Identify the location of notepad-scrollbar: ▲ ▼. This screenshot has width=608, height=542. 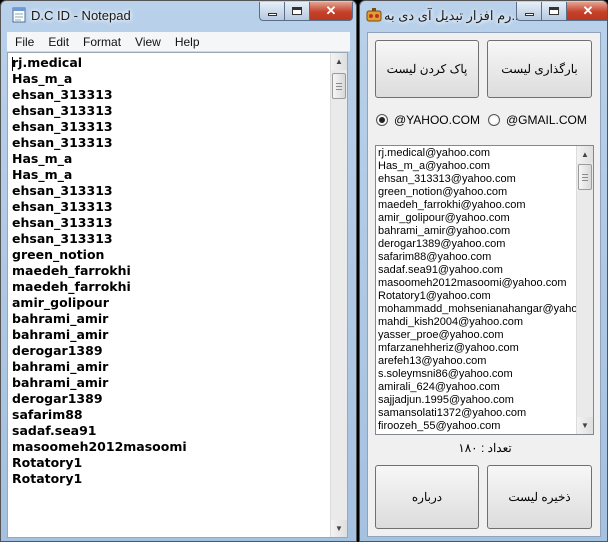
(338, 295).